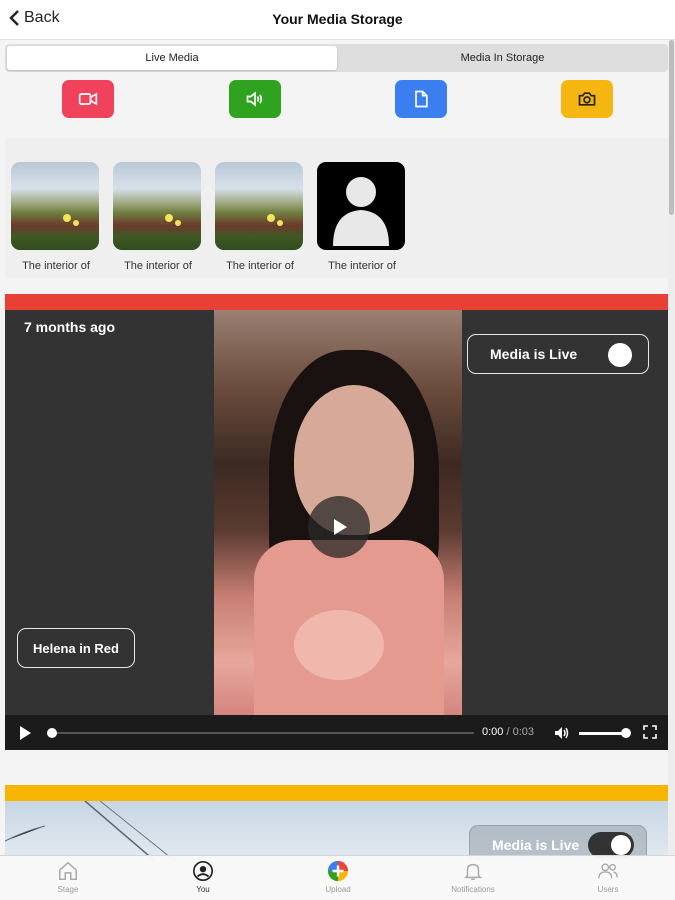 The height and width of the screenshot is (900, 675). Describe the element at coordinates (562, 733) in the screenshot. I see `volume-icon` at that location.